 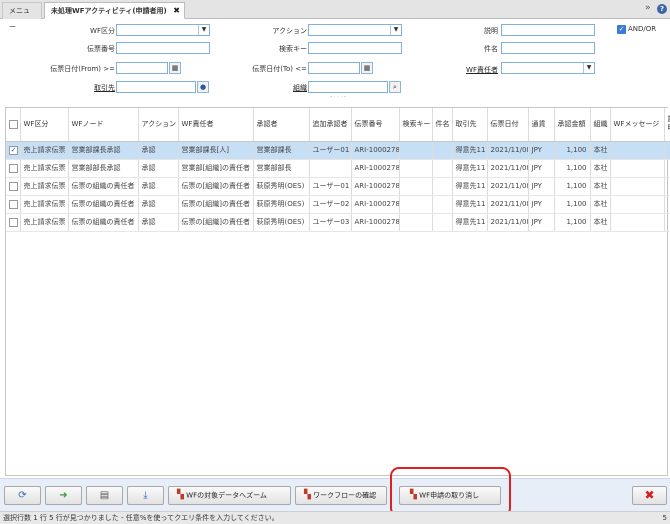 I want to click on arrow-right-icon: ➜, so click(x=63, y=495).